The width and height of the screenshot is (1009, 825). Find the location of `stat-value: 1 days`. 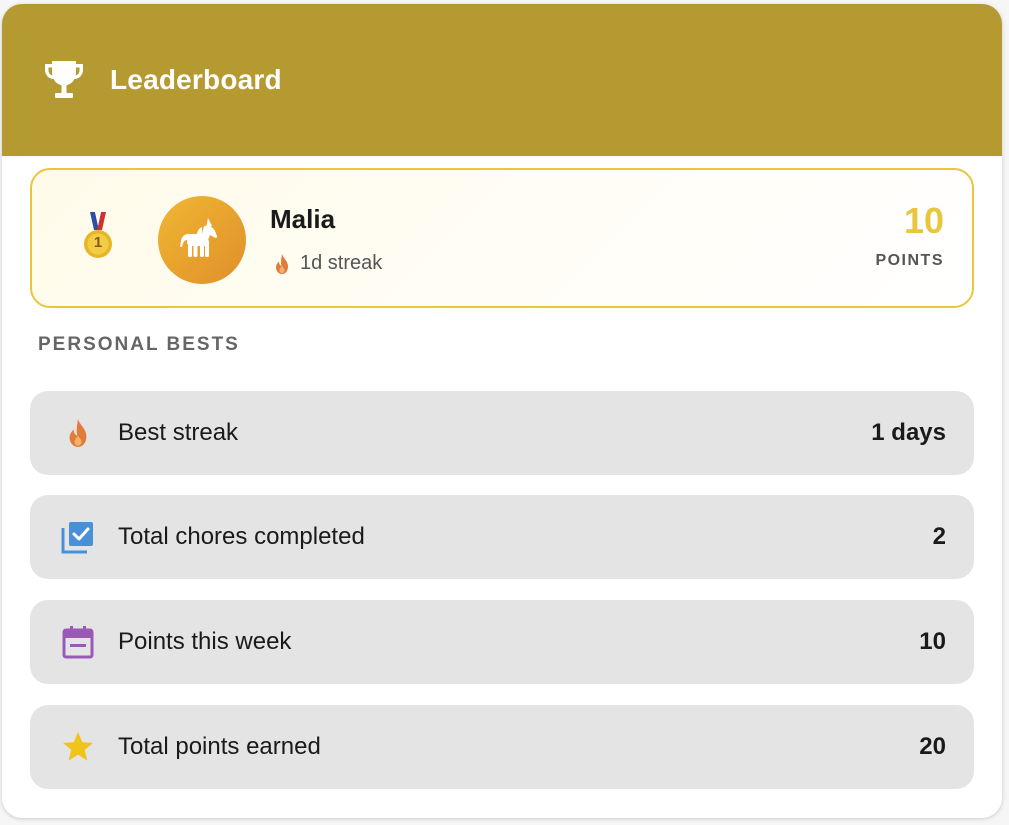

stat-value: 1 days is located at coordinates (908, 432).